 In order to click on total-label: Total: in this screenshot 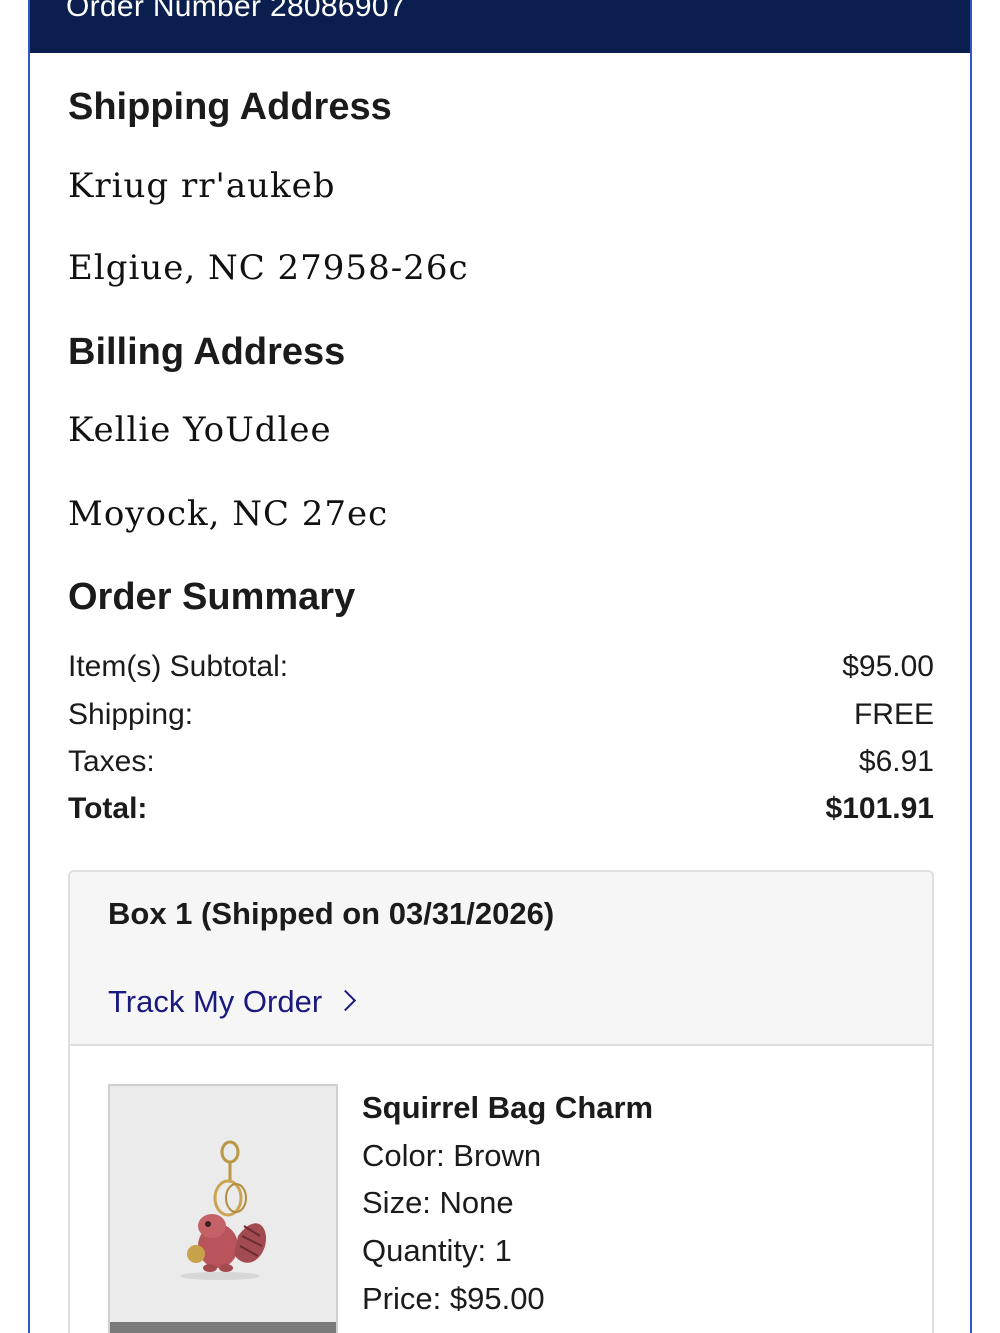, I will do `click(108, 808)`.